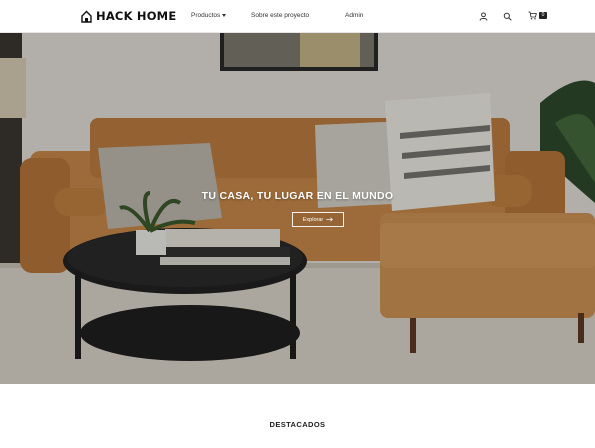 This screenshot has height=448, width=595. Describe the element at coordinates (280, 15) in the screenshot. I see `nav-about-link: Sobre este proyecto` at that location.